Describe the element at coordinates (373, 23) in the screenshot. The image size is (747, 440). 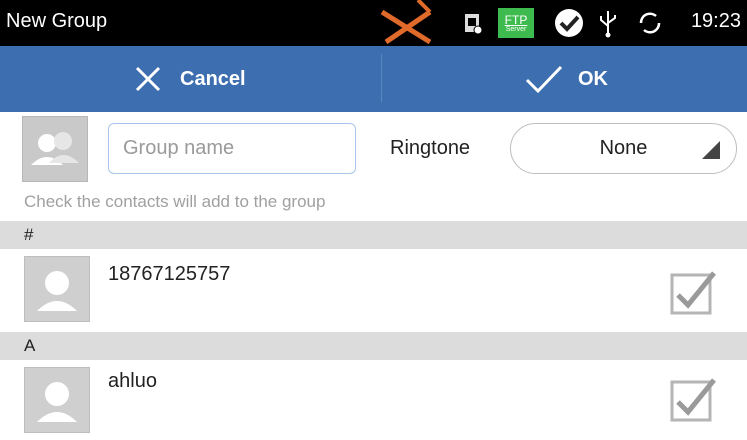
I see `status-bar: New Group FTP Server 19:23` at that location.